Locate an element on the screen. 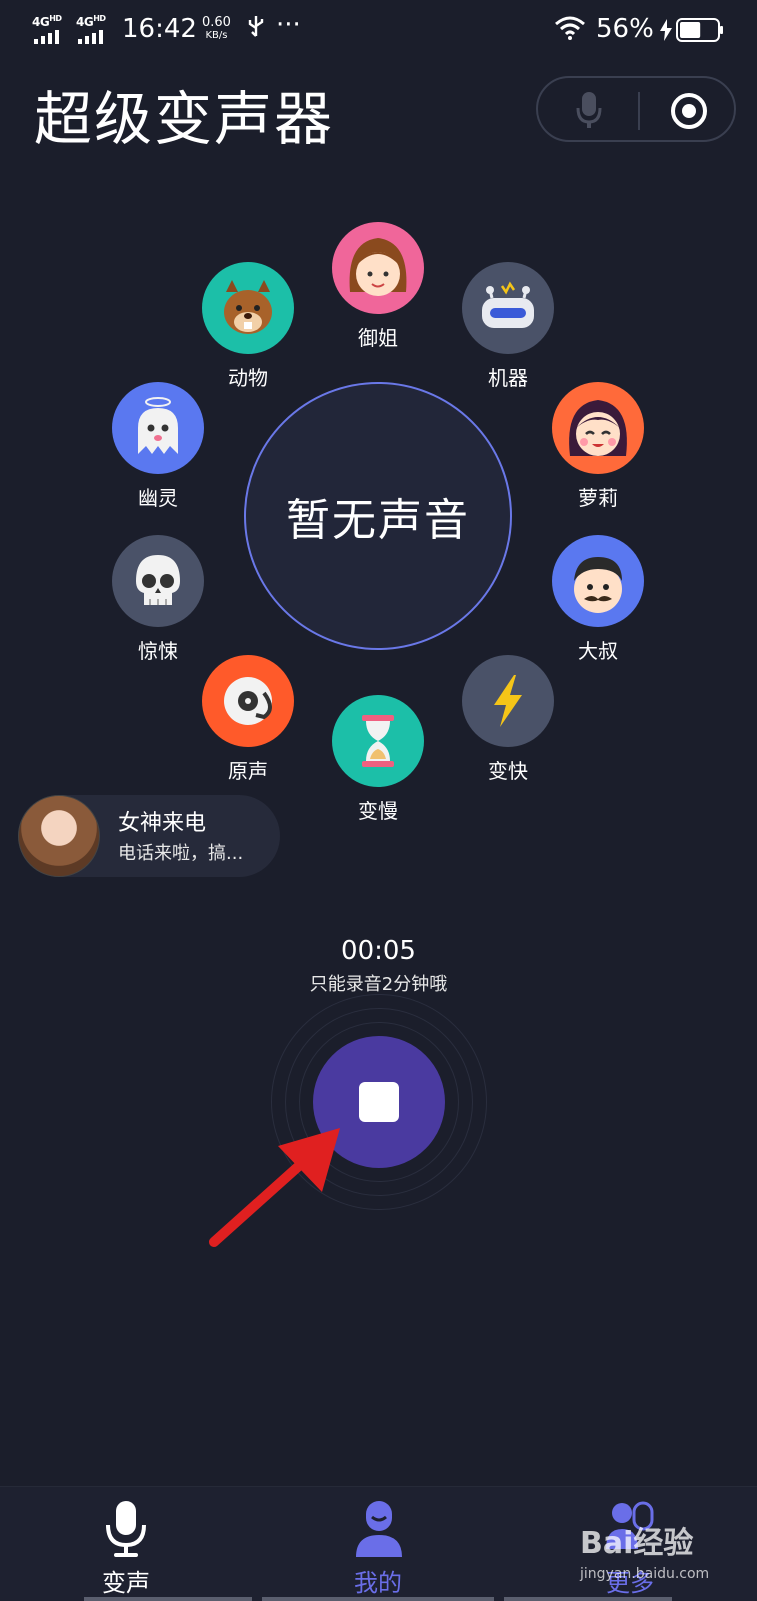  girl-face-icon is located at coordinates (598, 428).